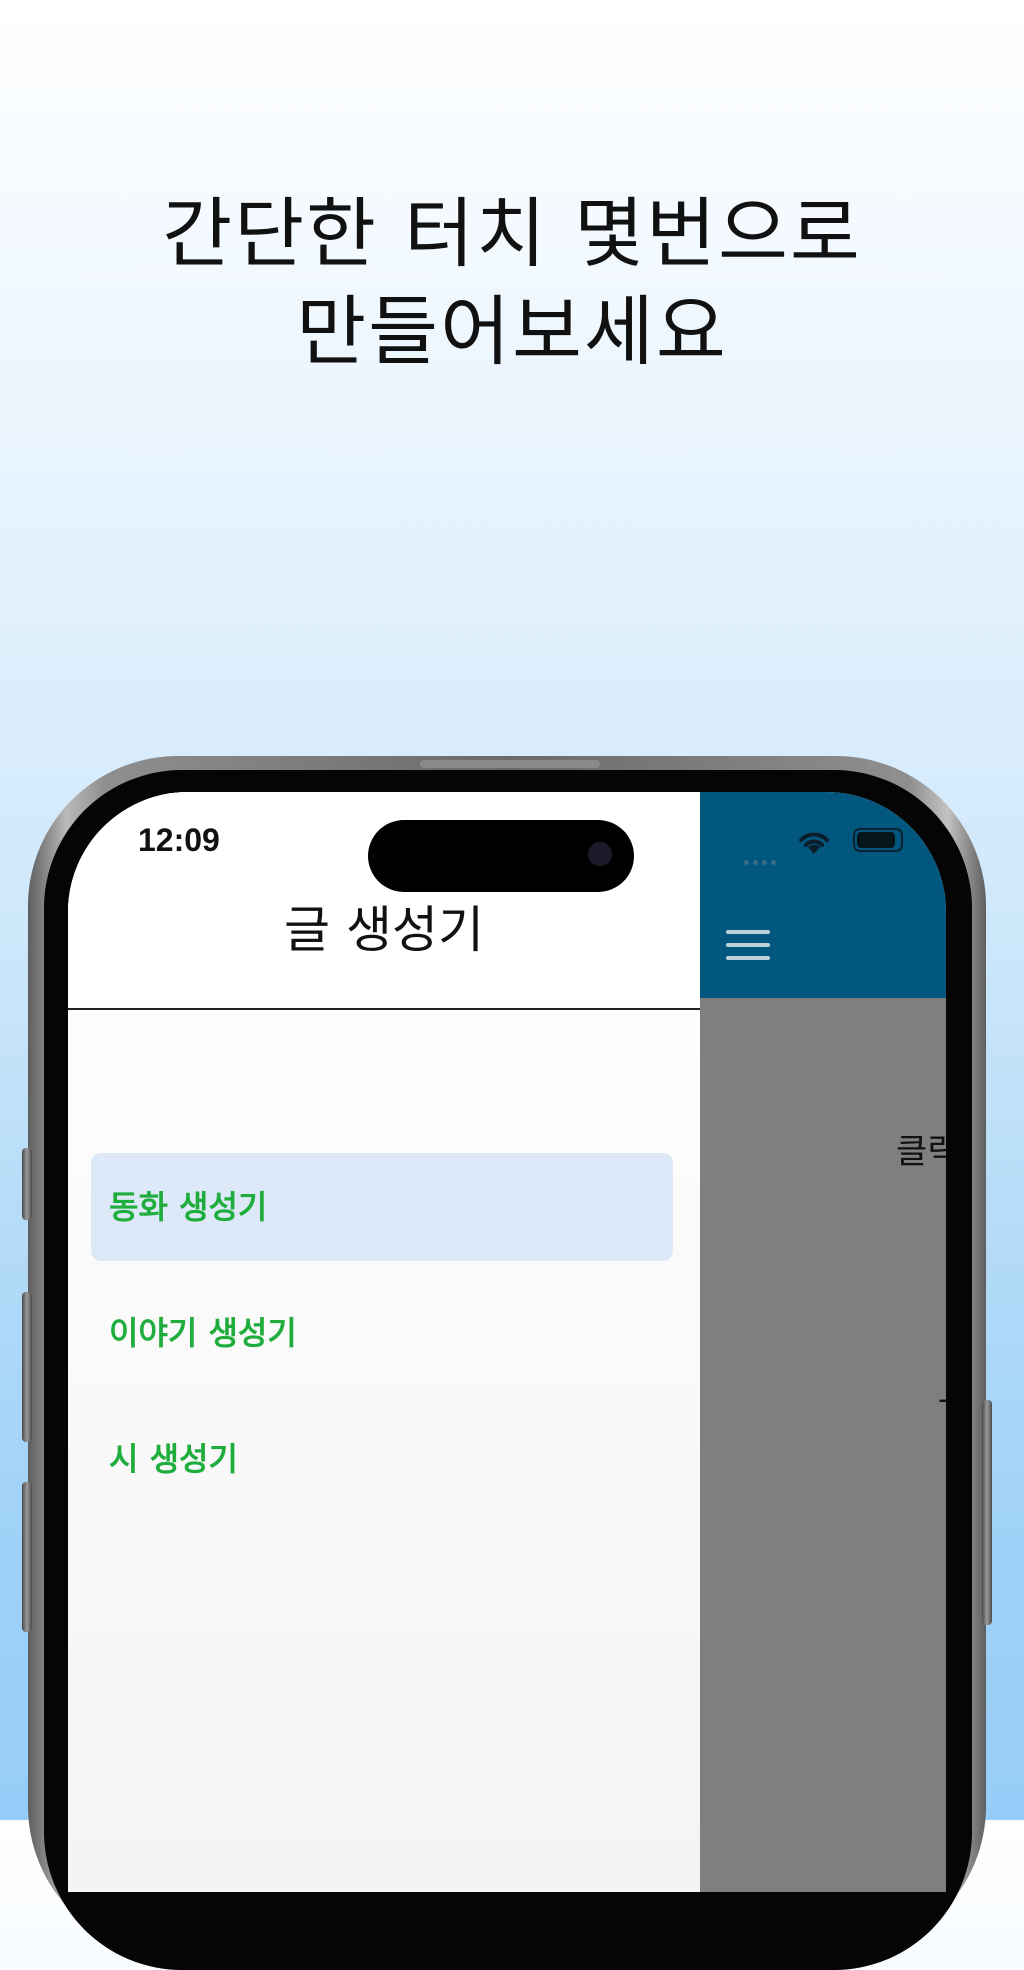 The height and width of the screenshot is (1970, 1024). I want to click on signal-icon, so click(765, 857).